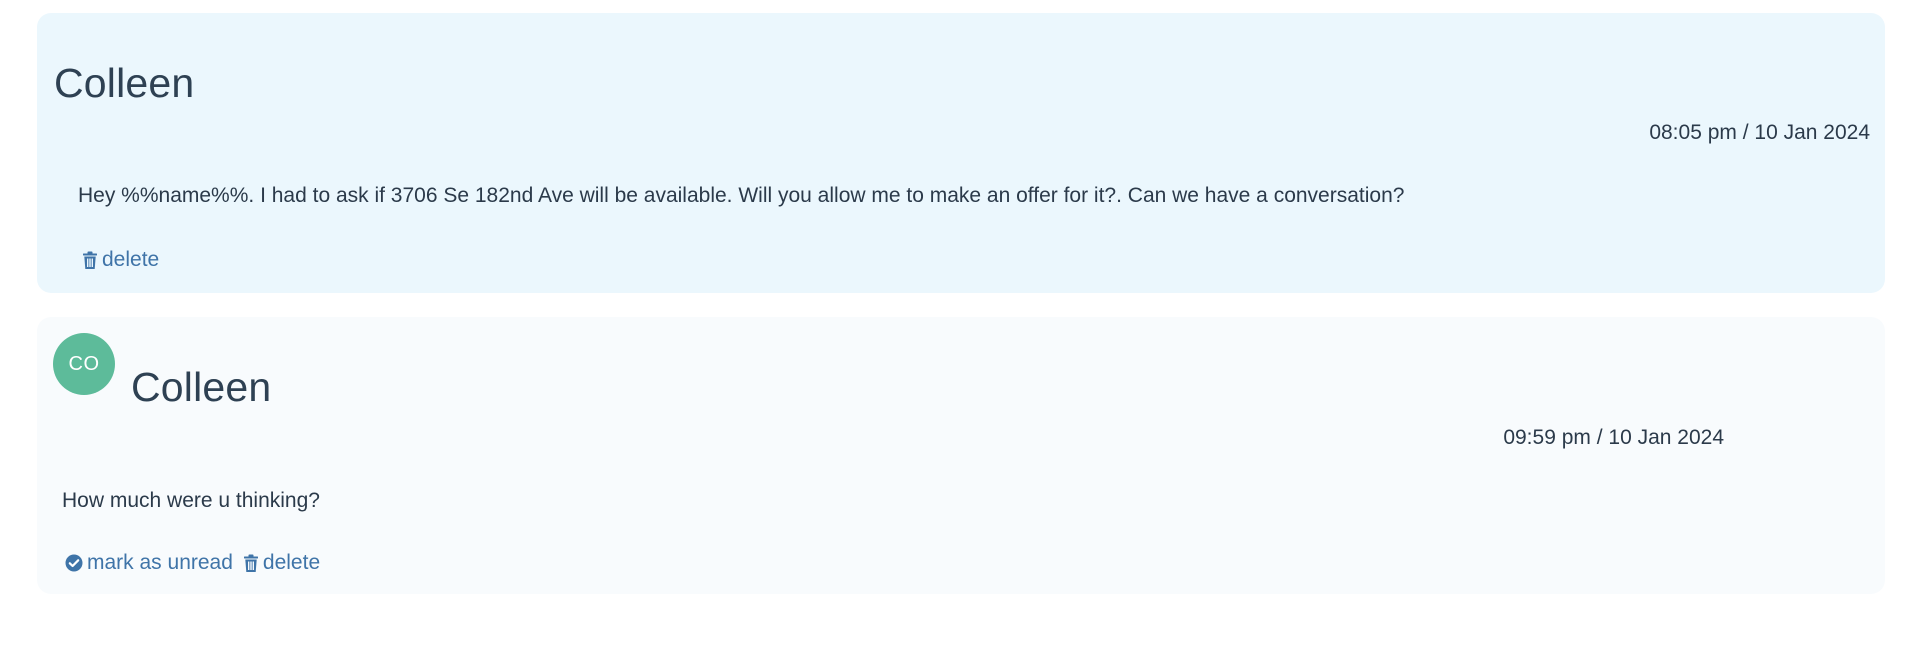  What do you see at coordinates (1759, 132) in the screenshot?
I see `message-timestamp: 08:05 pm / 10 Jan 2024` at bounding box center [1759, 132].